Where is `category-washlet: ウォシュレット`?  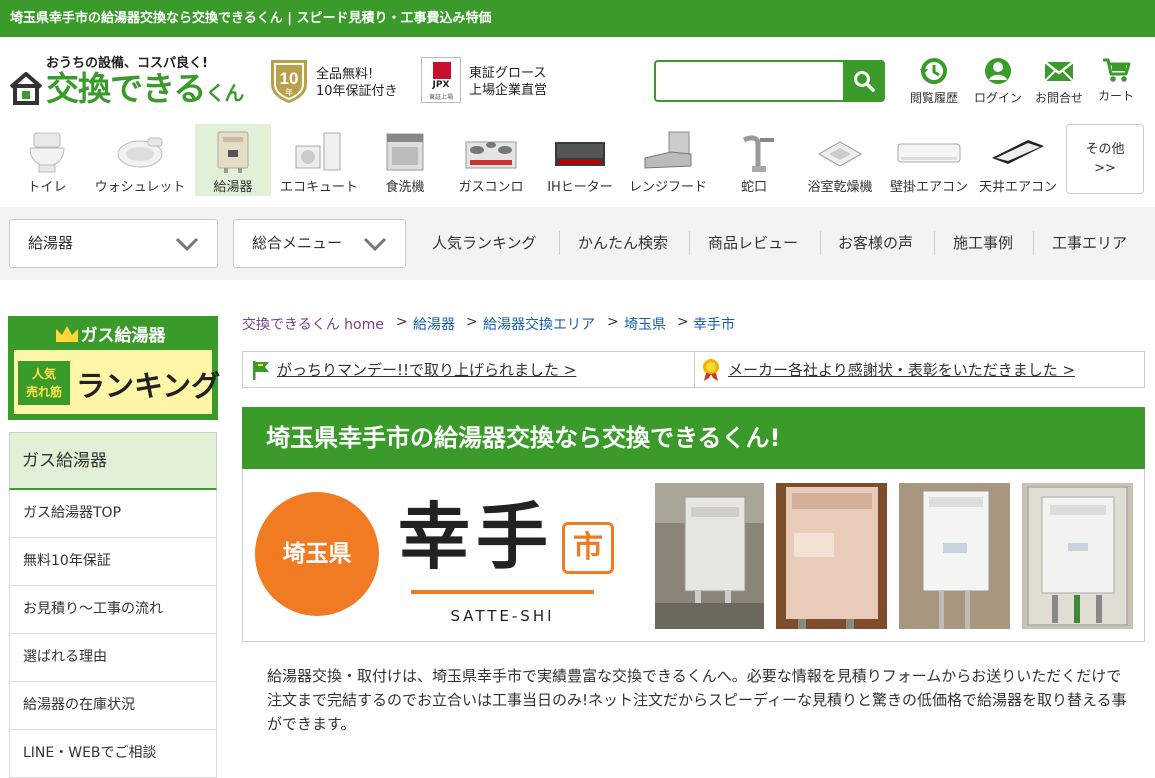 category-washlet: ウォシュレット is located at coordinates (140, 160).